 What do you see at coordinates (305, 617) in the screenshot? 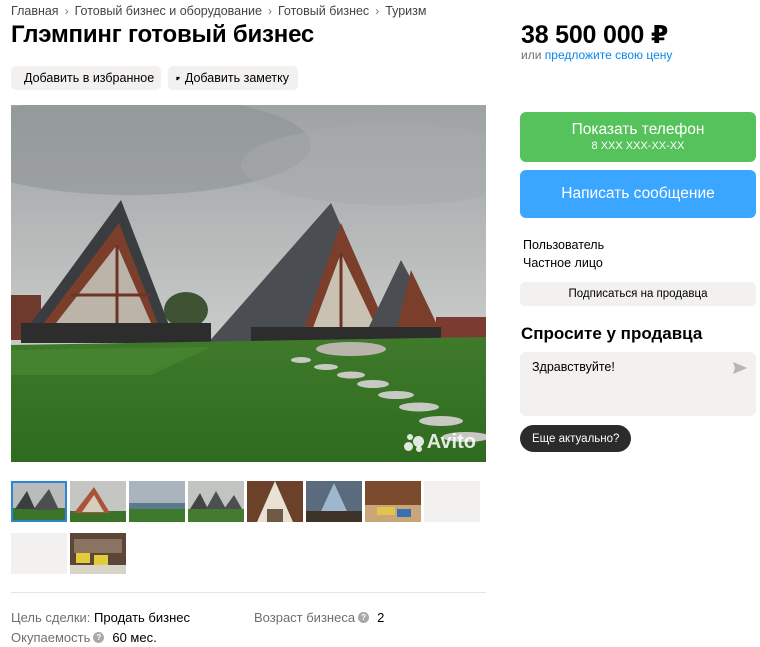
I see `param-business-age-key: Возраст бизнеса` at bounding box center [305, 617].